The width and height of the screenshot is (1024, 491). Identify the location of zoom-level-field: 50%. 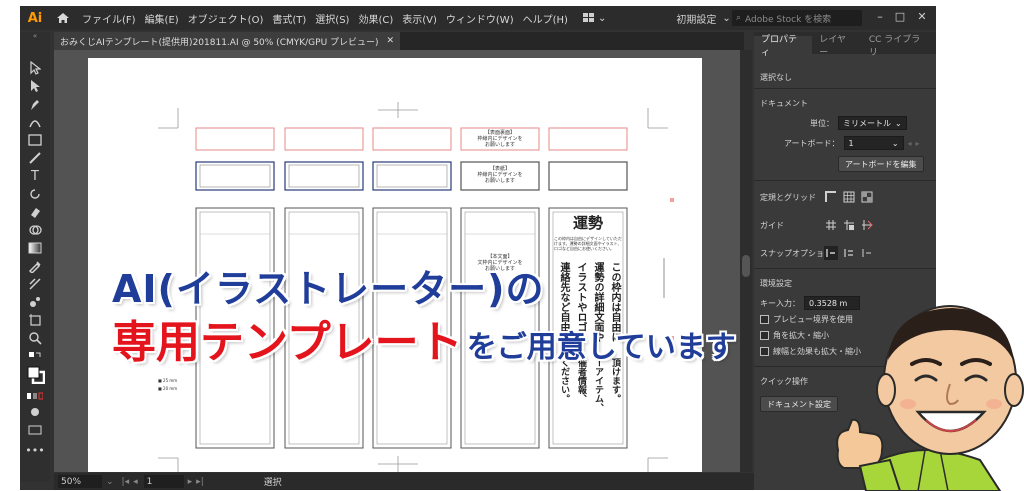
(80, 481).